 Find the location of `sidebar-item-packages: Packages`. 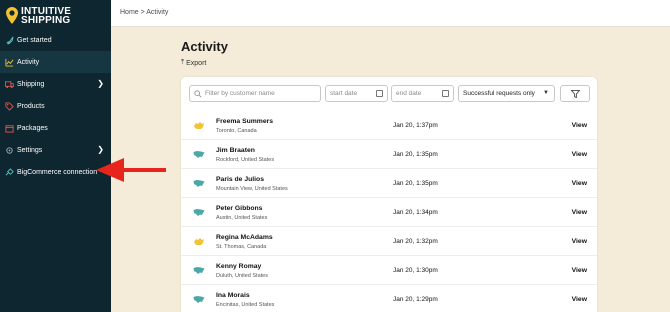

sidebar-item-packages: Packages is located at coordinates (55, 128).